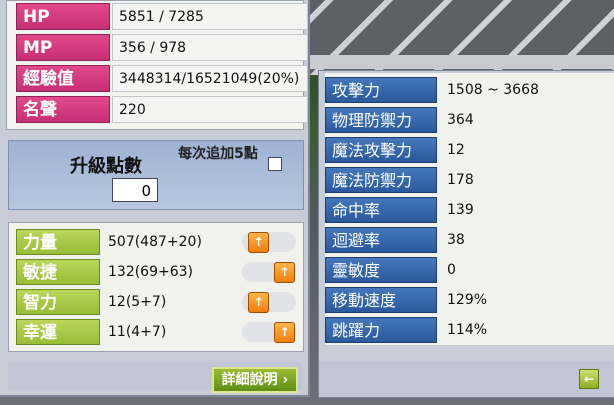 Image resolution: width=614 pixels, height=405 pixels. Describe the element at coordinates (275, 164) in the screenshot. I see `auto-assign-checkbox` at that location.